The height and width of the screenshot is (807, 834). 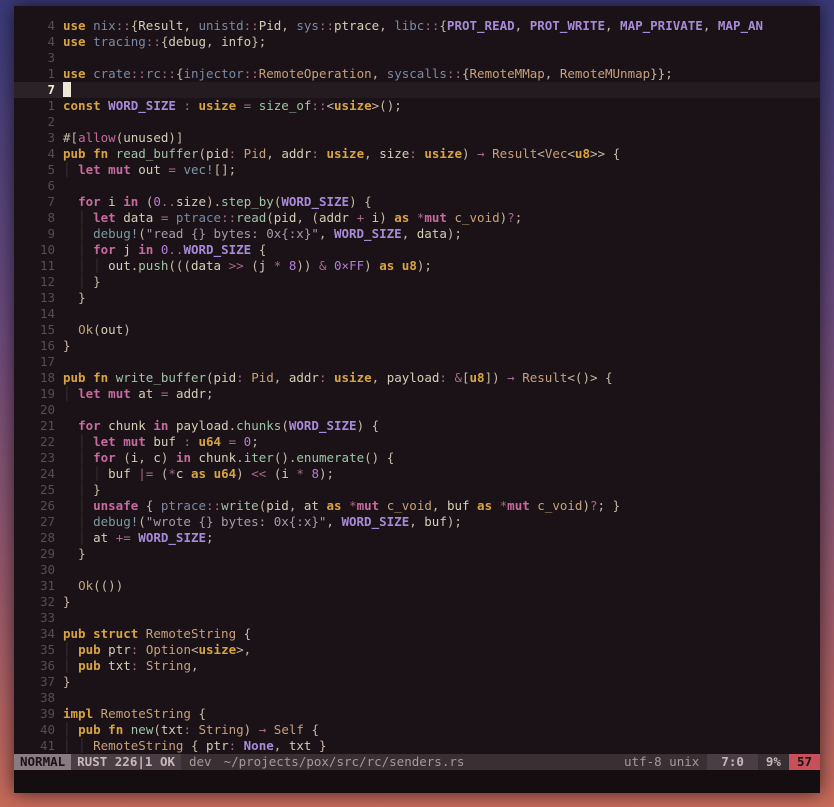 I want to click on code-token: pid, so click(x=285, y=217).